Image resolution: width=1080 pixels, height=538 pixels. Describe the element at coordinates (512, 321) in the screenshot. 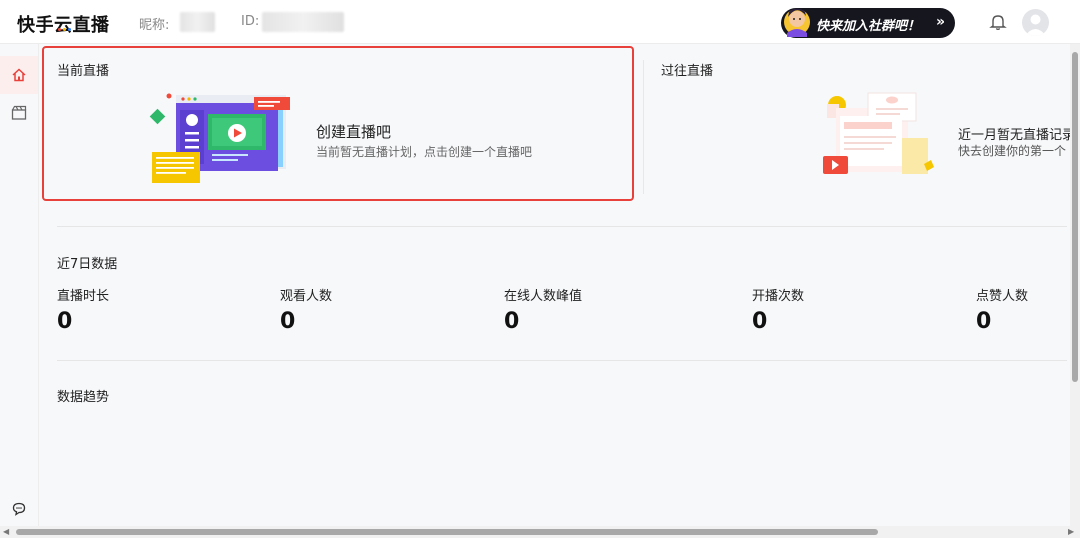

I see `stat-value-peak-online: 0` at that location.